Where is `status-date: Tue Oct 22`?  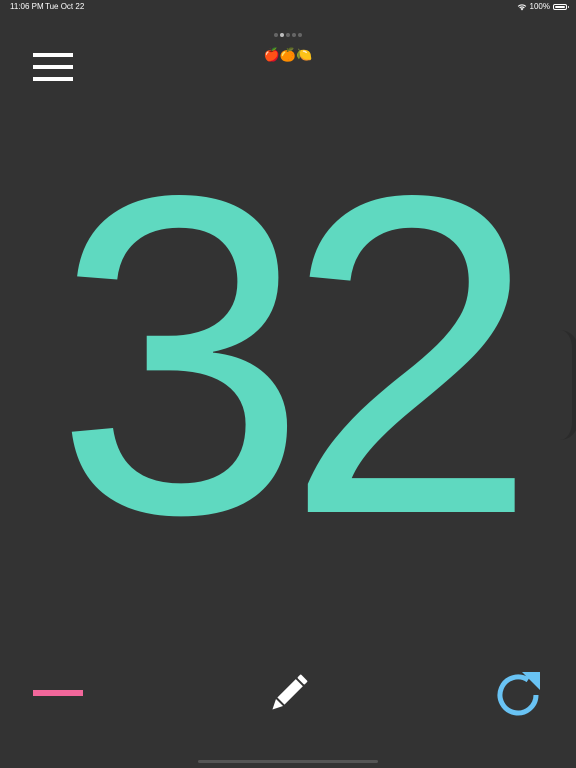
status-date: Tue Oct 22 is located at coordinates (65, 6).